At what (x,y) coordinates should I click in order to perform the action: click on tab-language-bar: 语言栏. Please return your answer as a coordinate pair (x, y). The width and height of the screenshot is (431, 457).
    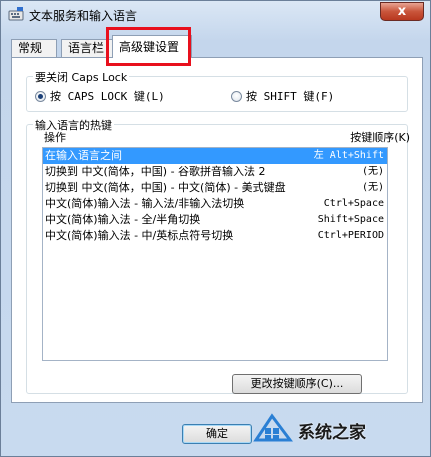
    Looking at the image, I should click on (87, 48).